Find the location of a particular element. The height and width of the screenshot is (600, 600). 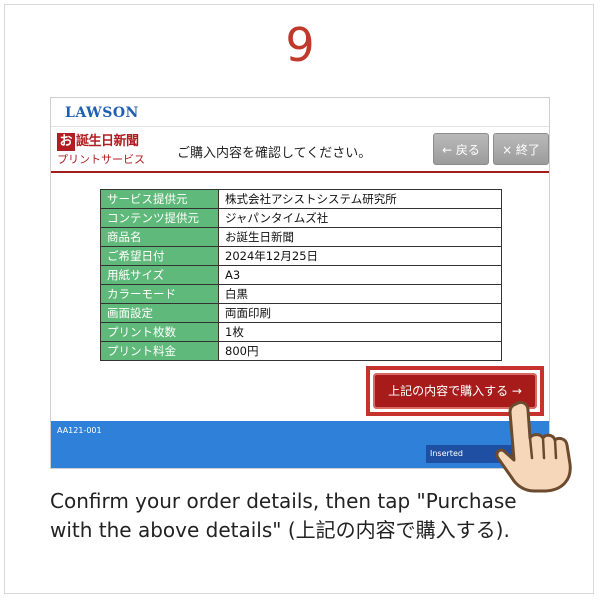

detail-value: 株式会社アシストシステム研究所 is located at coordinates (360, 199).